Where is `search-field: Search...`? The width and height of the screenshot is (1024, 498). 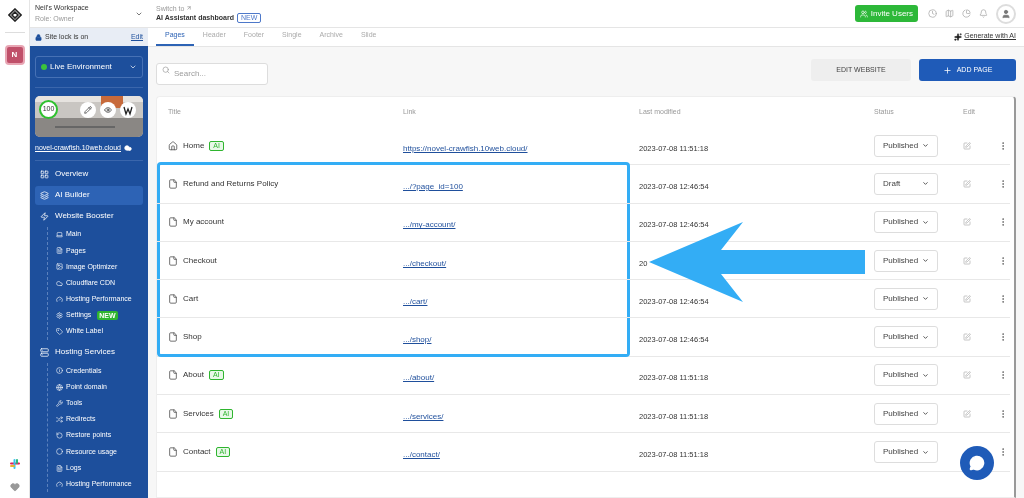 search-field: Search... is located at coordinates (212, 73).